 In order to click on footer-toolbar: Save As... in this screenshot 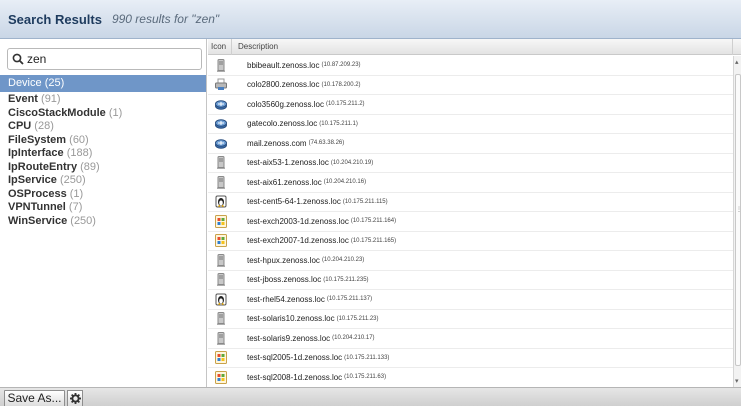, I will do `click(370, 396)`.